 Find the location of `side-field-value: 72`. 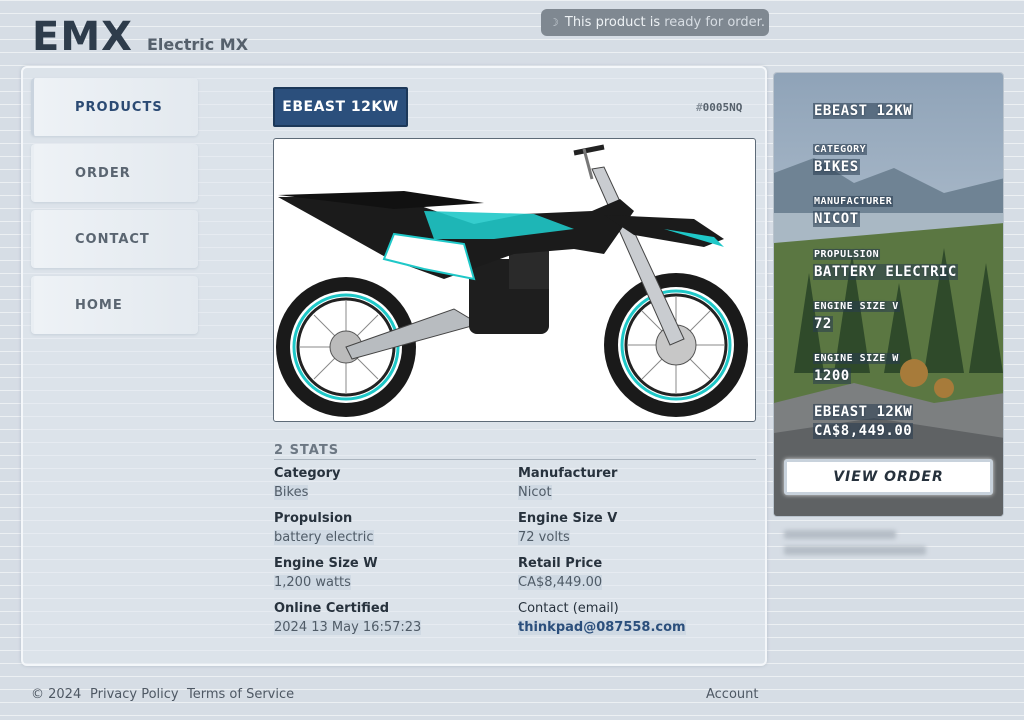

side-field-value: 72 is located at coordinates (823, 324).